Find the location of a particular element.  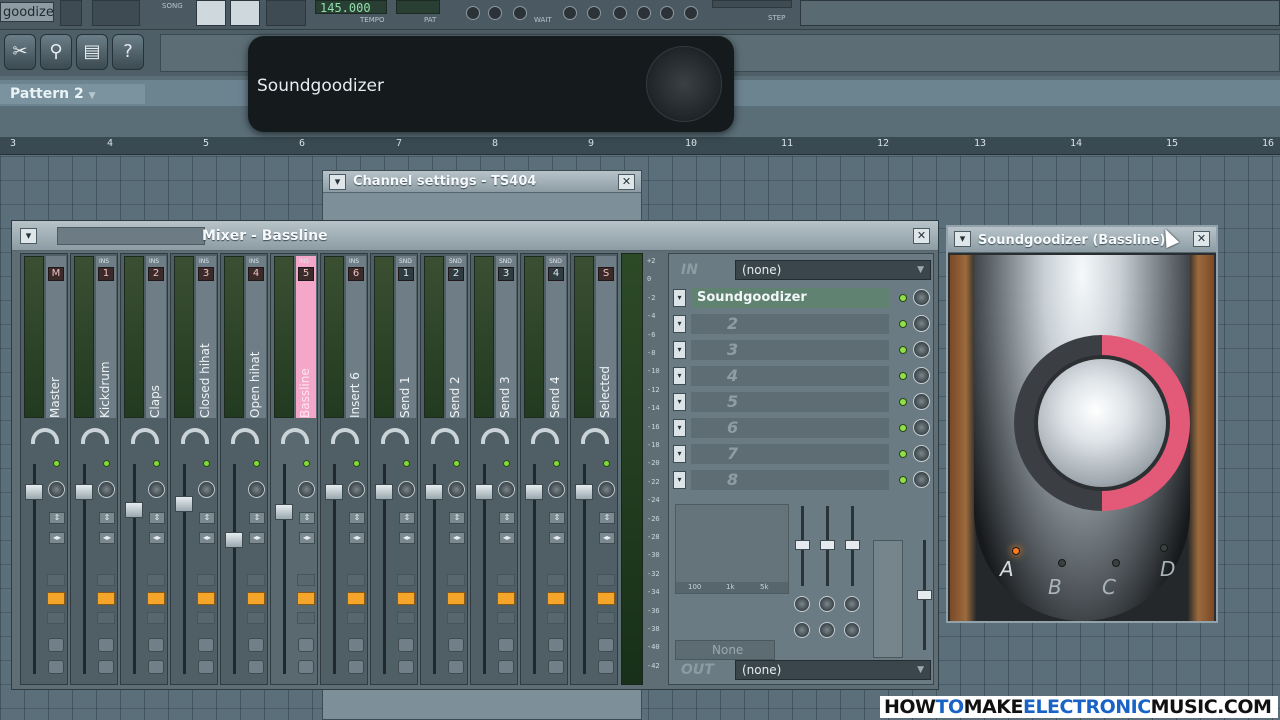

mode-c-label: C is located at coordinates (1109, 587).